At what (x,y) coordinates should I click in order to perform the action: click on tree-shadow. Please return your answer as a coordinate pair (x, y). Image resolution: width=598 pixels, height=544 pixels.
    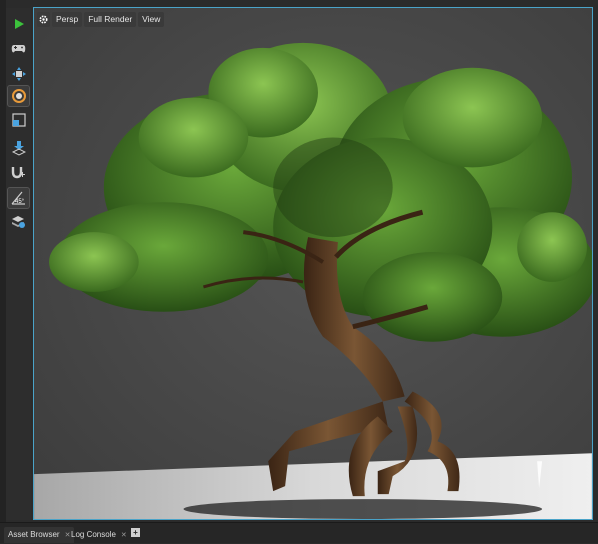
    Looking at the image, I should click on (363, 509).